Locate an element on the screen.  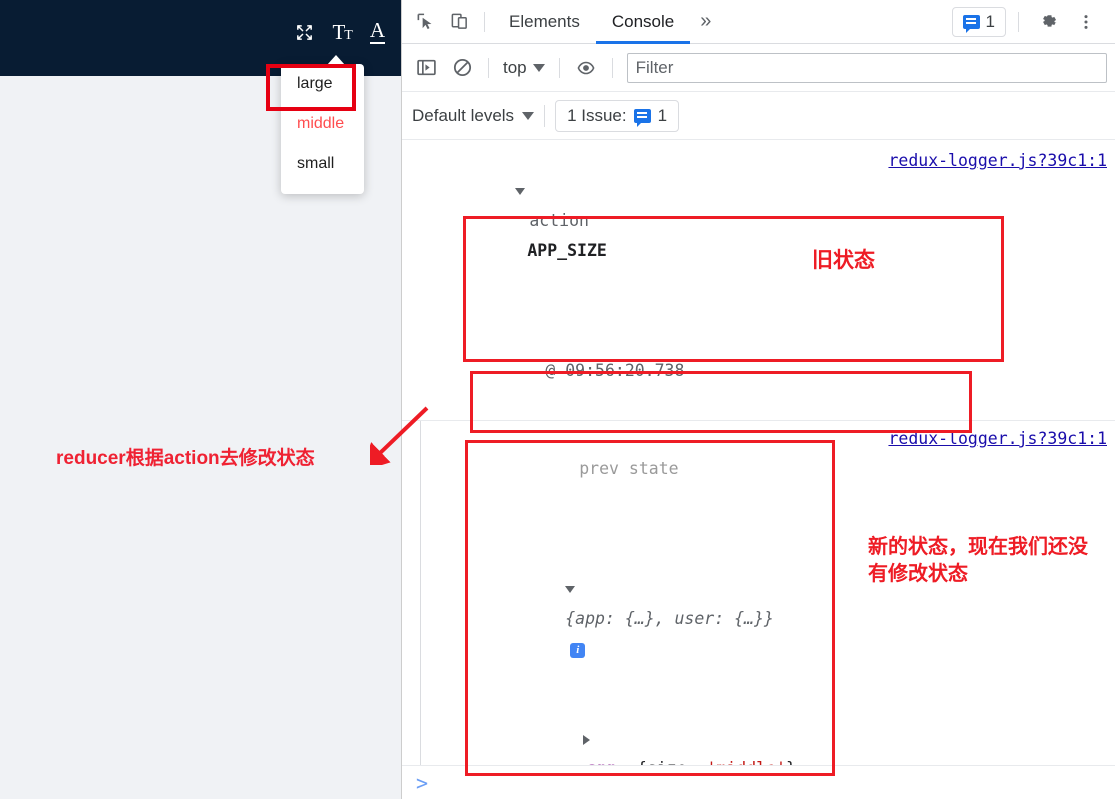
font-size-icon: TT is located at coordinates (342, 32).